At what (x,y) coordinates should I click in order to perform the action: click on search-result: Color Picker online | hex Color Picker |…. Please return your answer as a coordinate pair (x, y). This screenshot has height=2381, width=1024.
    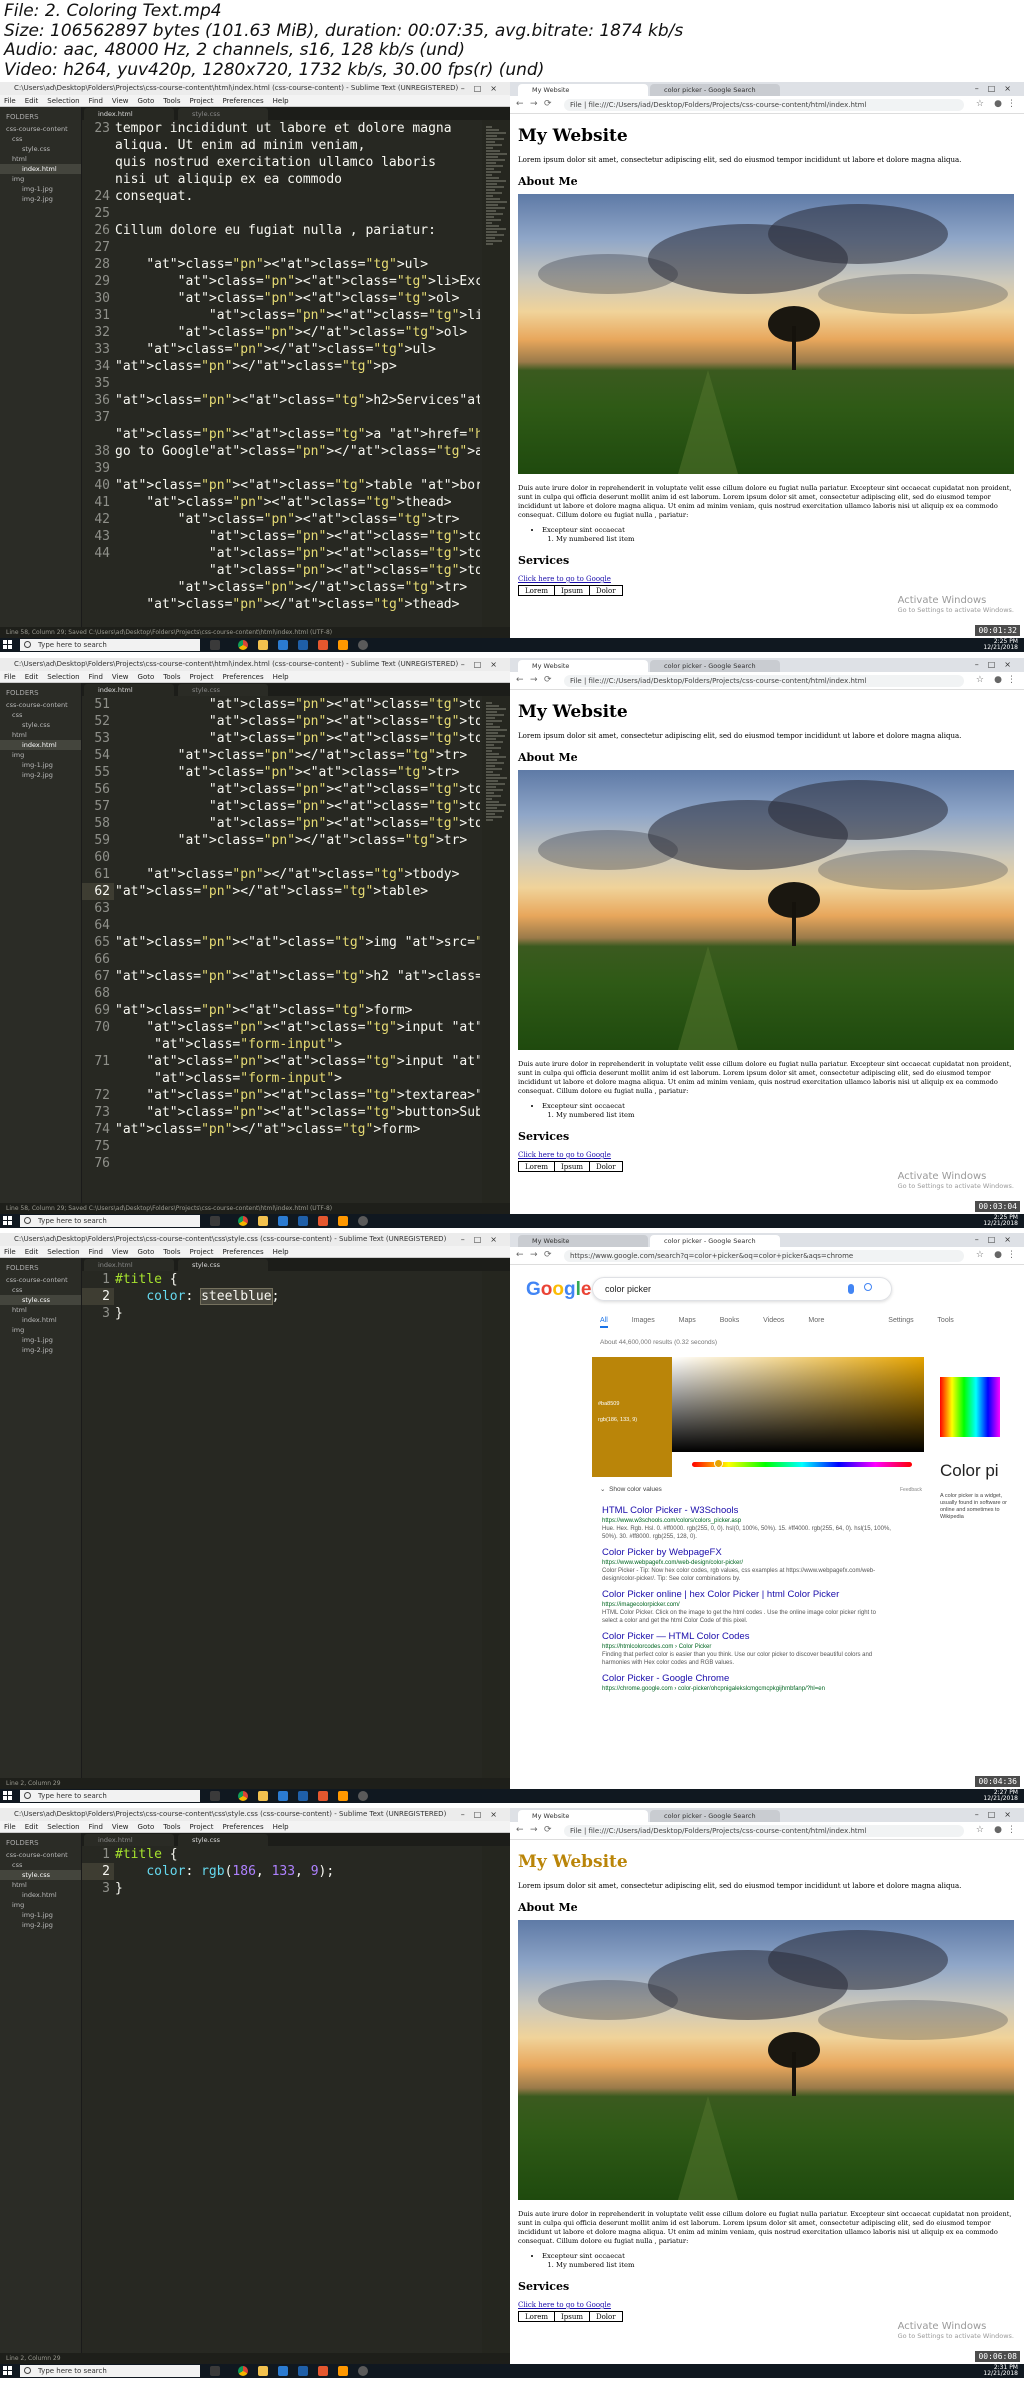
    Looking at the image, I should click on (747, 1607).